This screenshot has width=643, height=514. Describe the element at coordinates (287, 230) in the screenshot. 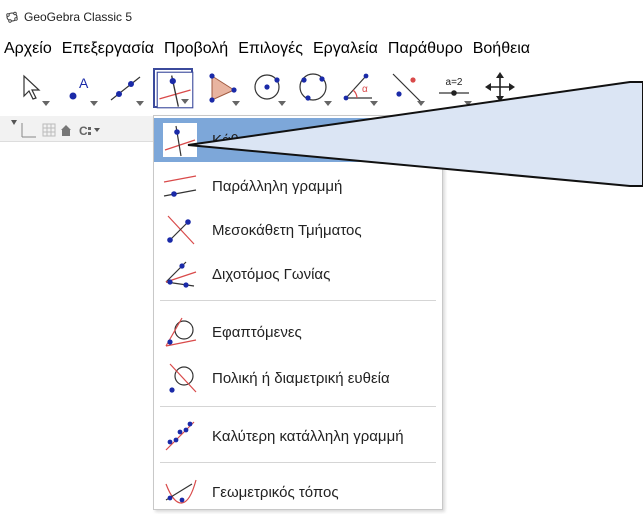

I see `menu-item-label: Μεσοκάθετη Τμήματος` at that location.